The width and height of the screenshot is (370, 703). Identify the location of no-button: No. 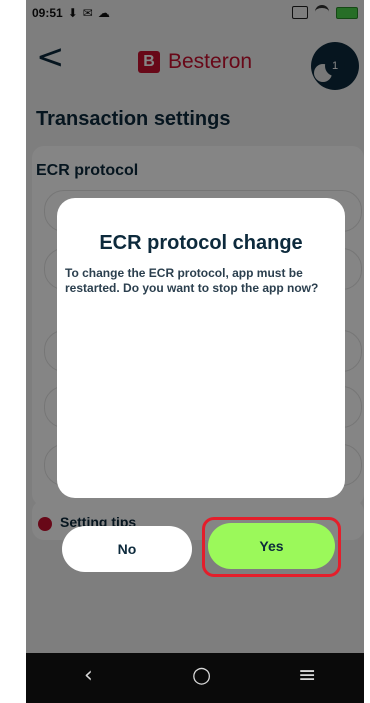
(127, 549).